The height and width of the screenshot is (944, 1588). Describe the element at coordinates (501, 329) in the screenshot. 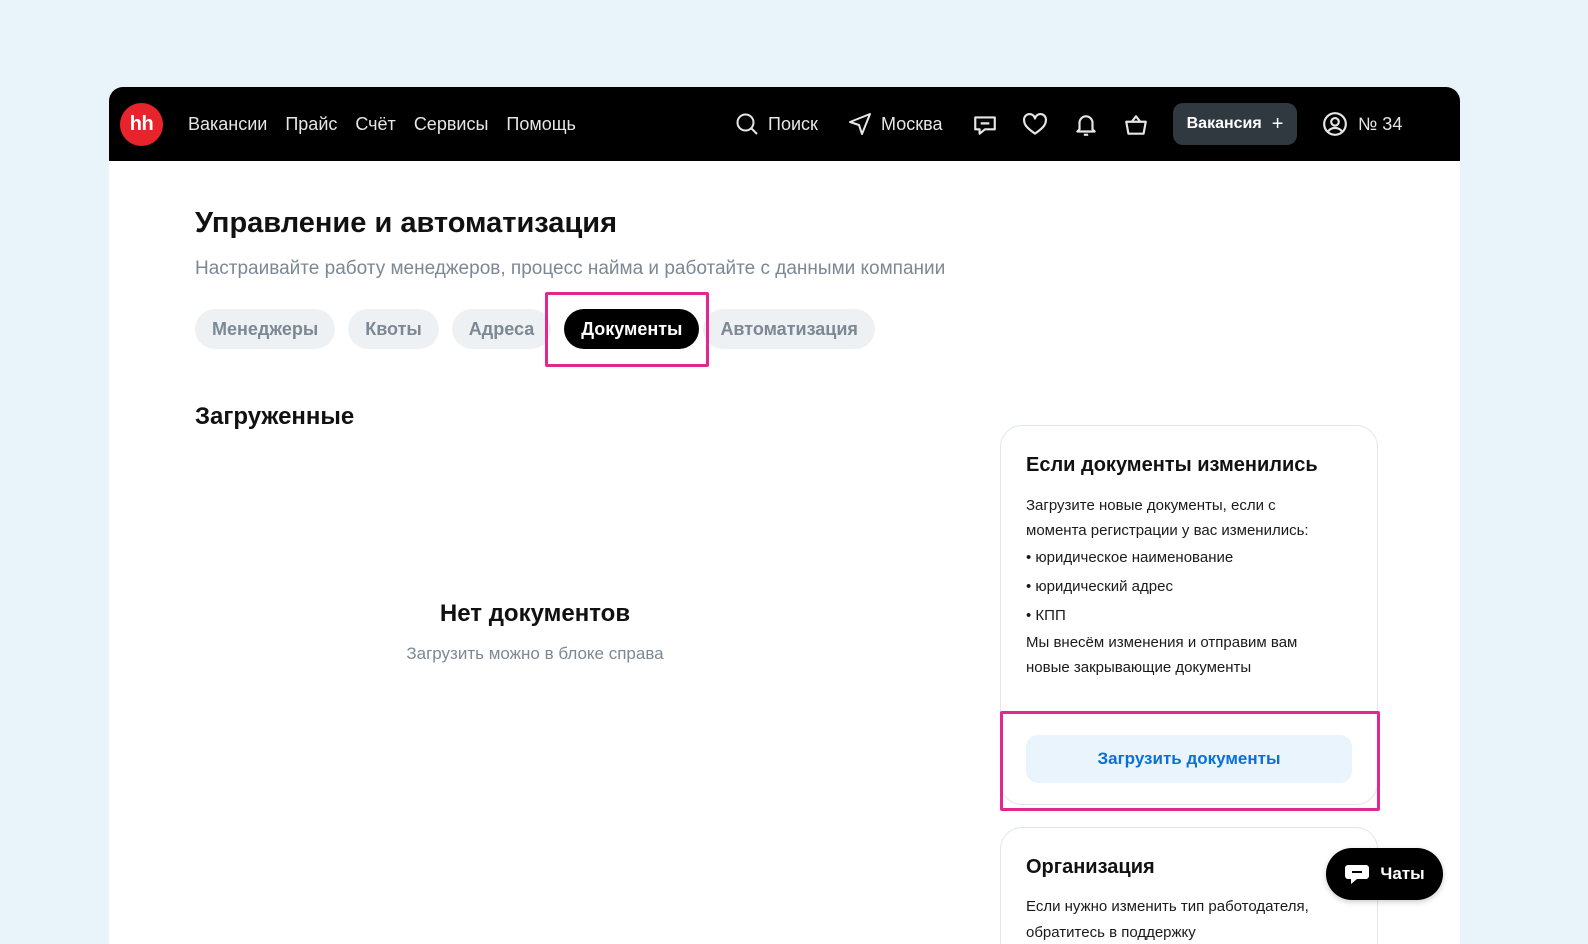

I see `tab-addresses: Адреса` at that location.